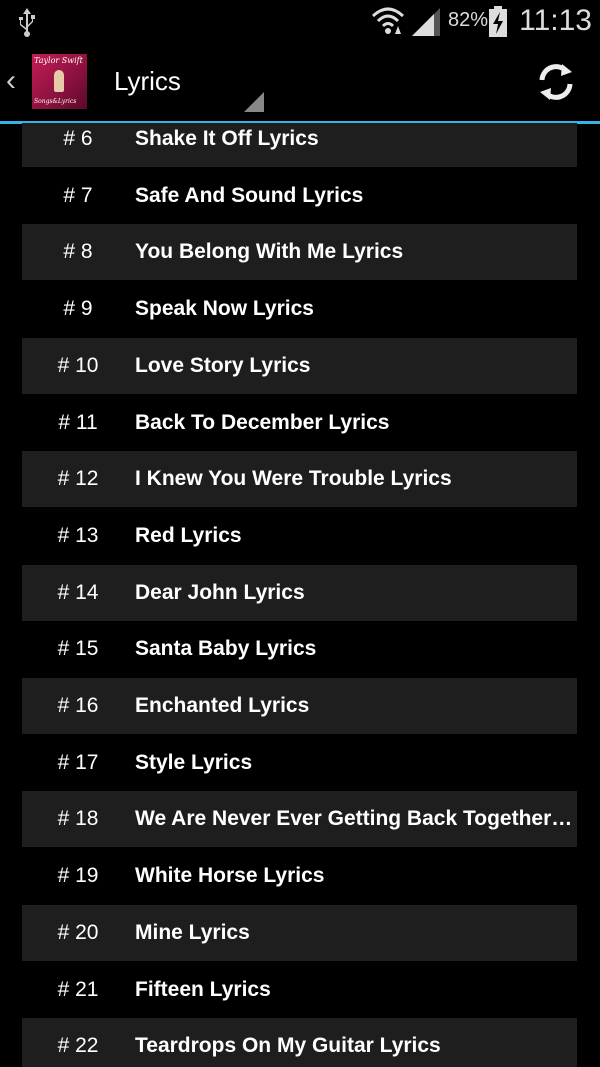 Image resolution: width=600 pixels, height=1067 pixels. I want to click on song-number: # 10, so click(78, 365).